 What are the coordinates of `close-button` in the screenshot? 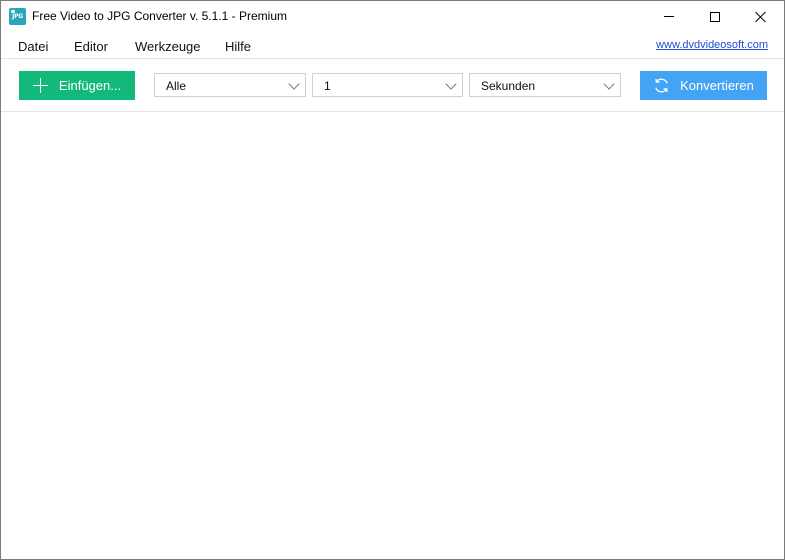 It's located at (761, 16).